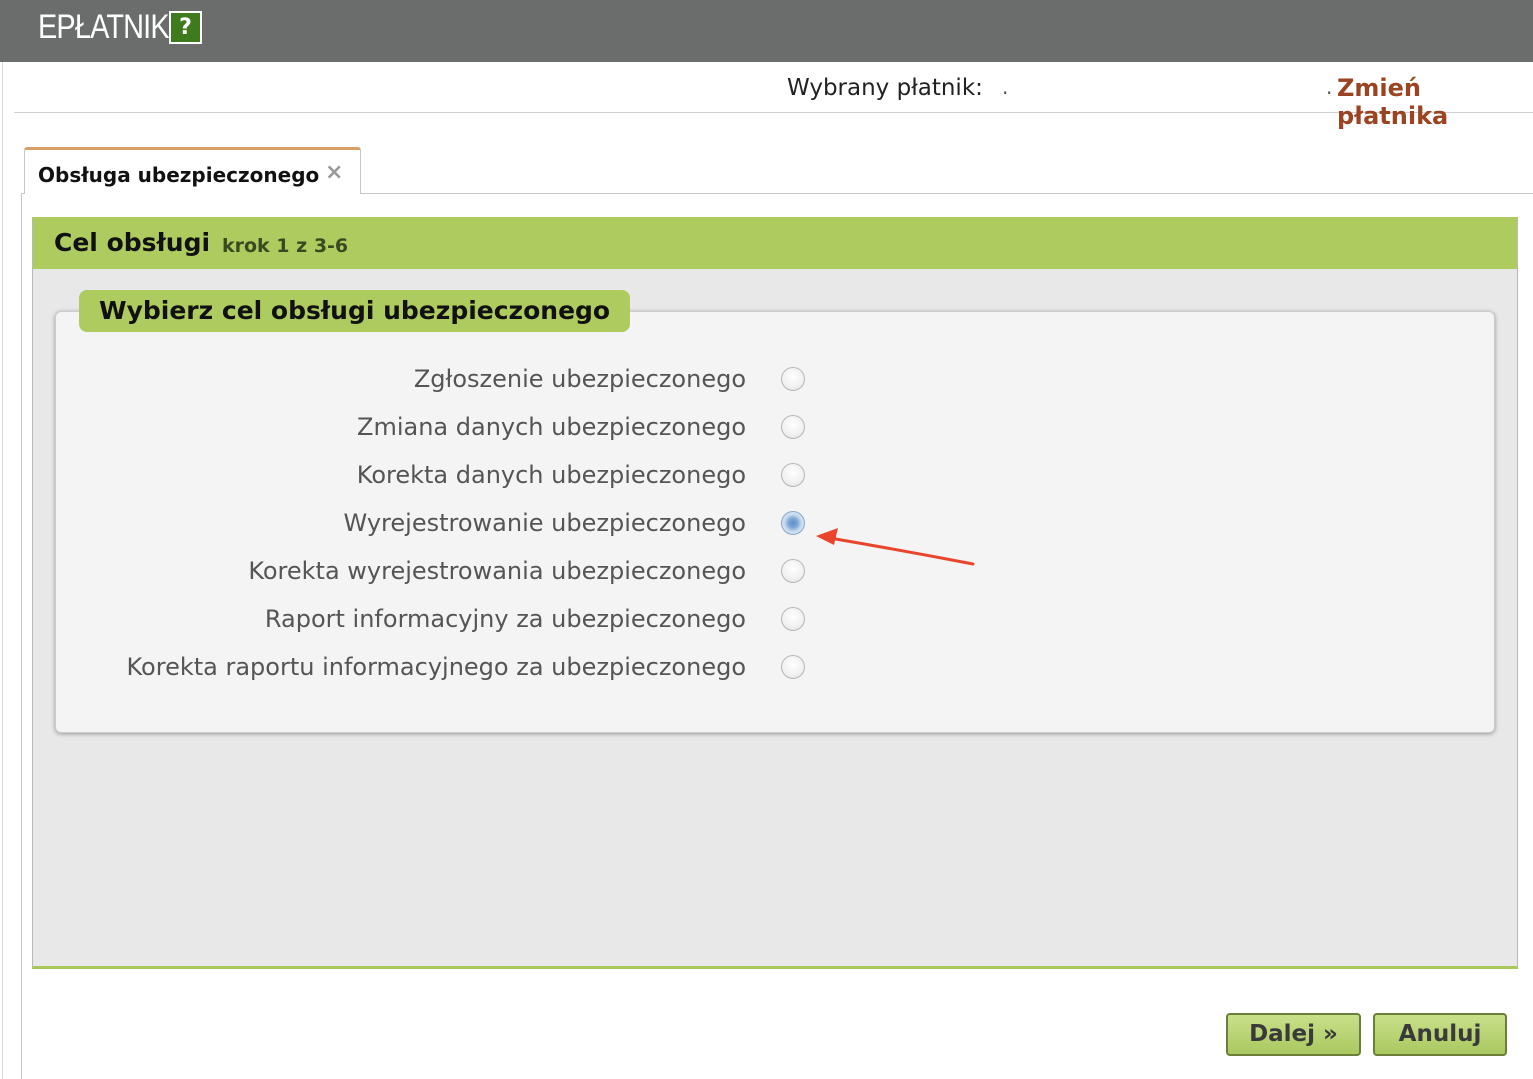 The width and height of the screenshot is (1533, 1079). I want to click on wizard-header: Cel obsługi krok 1 z 3-6, so click(775, 243).